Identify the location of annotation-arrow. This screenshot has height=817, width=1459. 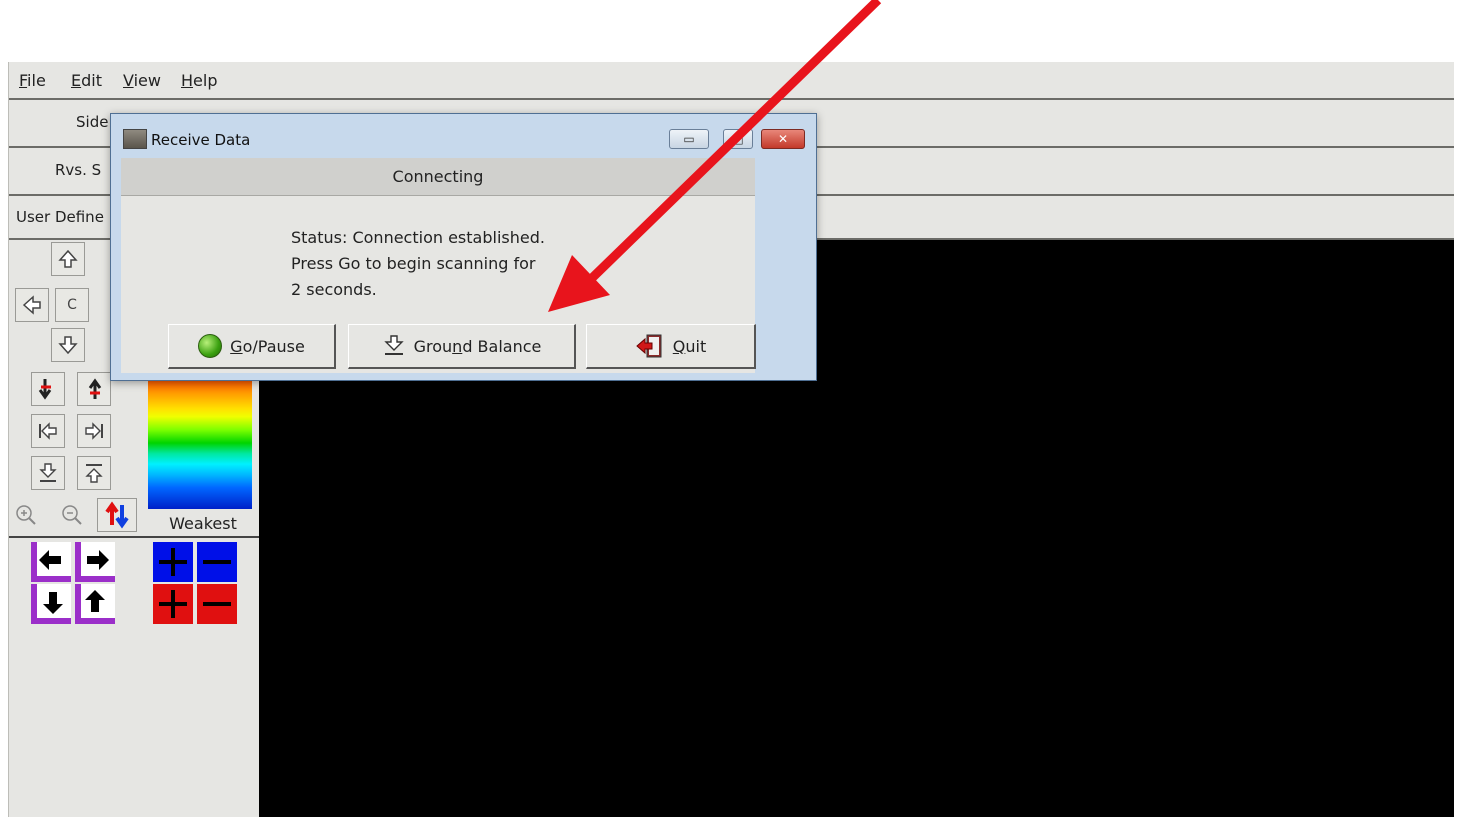
(715, 156).